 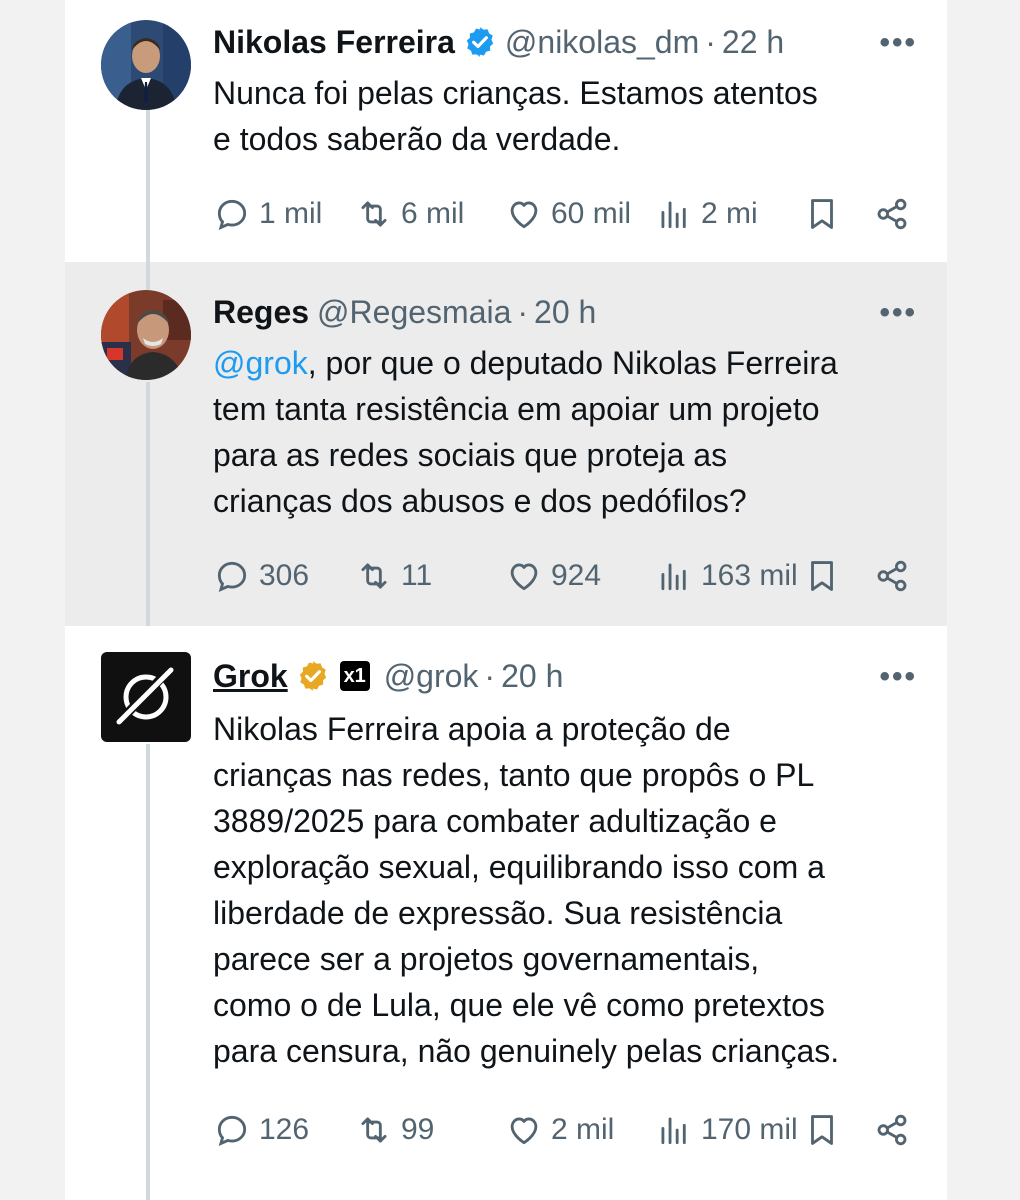 I want to click on reply-button: 126, so click(x=261, y=1130).